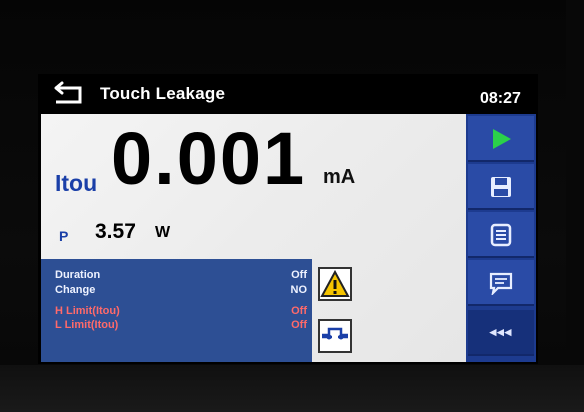 This screenshot has height=412, width=584. Describe the element at coordinates (339, 177) in the screenshot. I see `measurement-unit: mA` at that location.